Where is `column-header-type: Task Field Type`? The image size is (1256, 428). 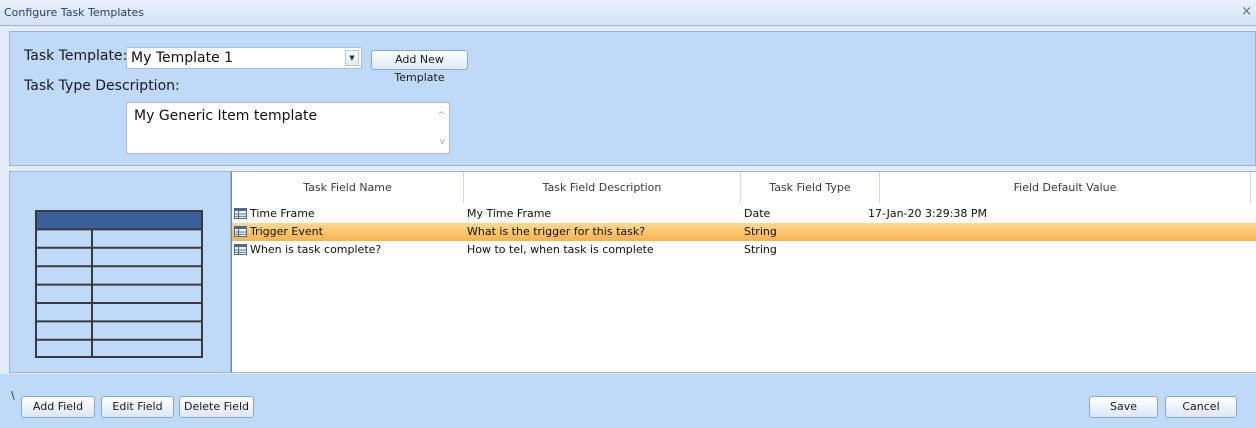
column-header-type: Task Field Type is located at coordinates (810, 187).